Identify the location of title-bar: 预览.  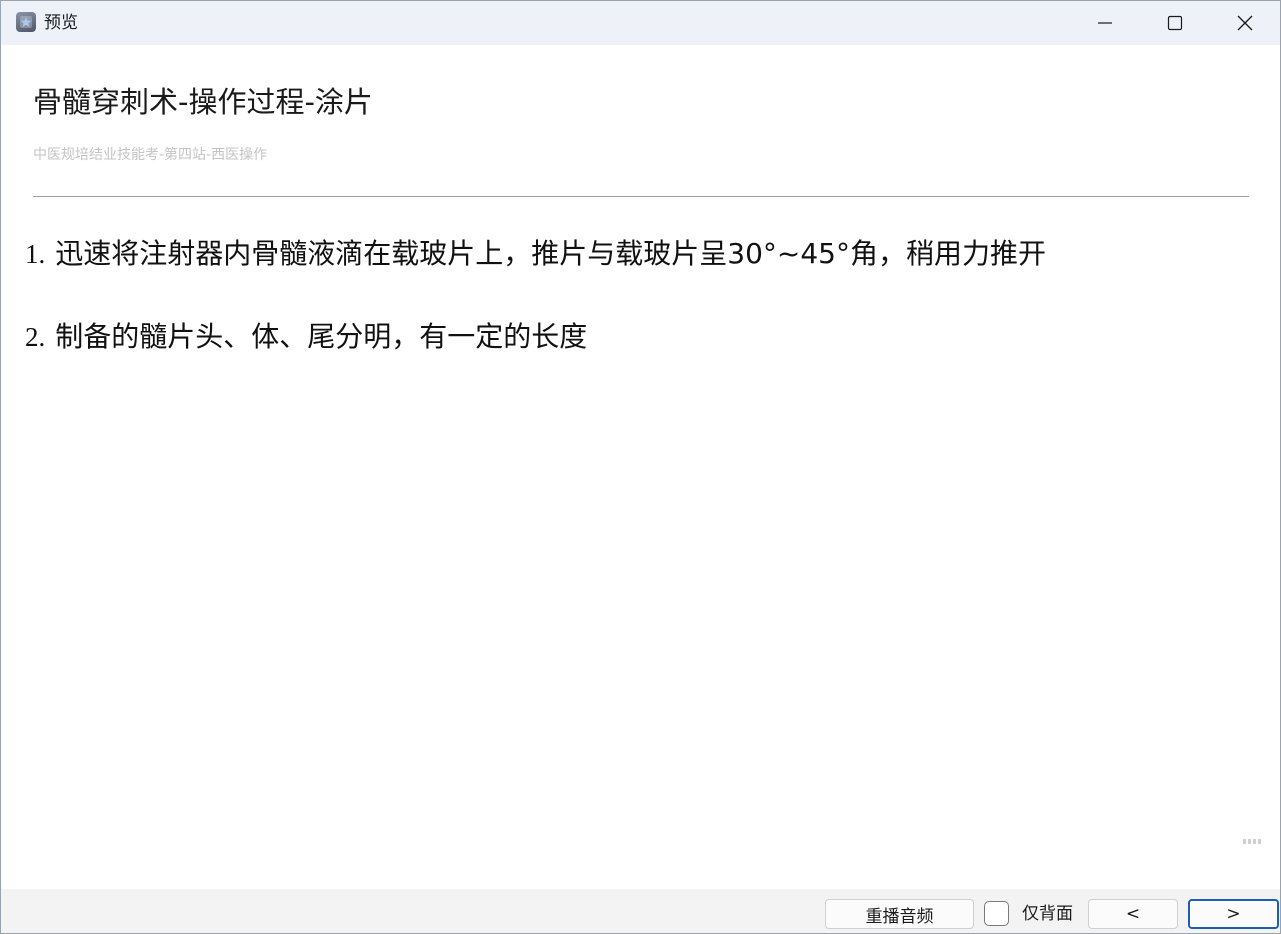
(640, 23).